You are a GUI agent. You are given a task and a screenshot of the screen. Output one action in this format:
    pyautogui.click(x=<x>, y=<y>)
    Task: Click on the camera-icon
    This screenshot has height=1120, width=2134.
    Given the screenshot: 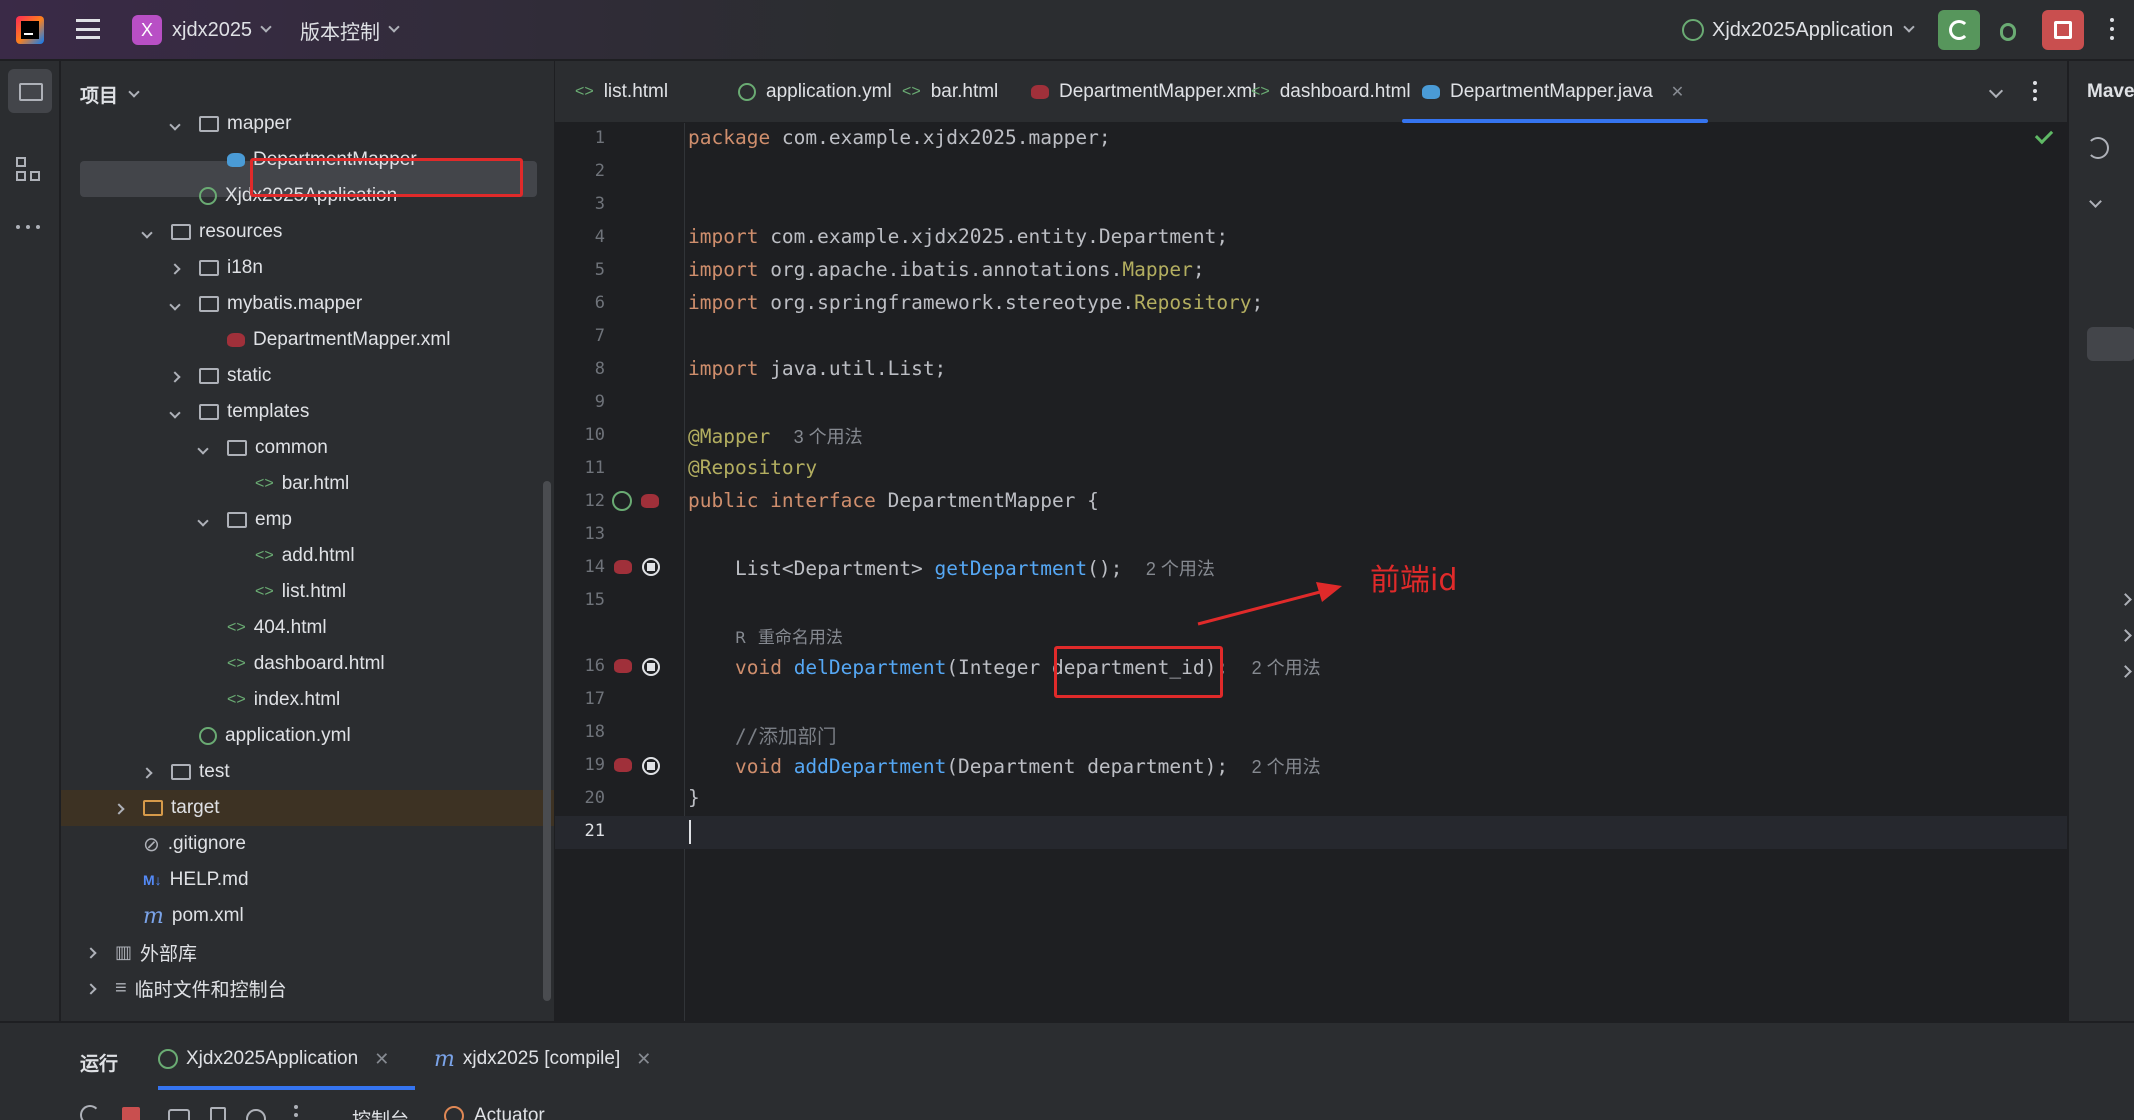 What is the action you would take?
    pyautogui.click(x=179, y=1114)
    